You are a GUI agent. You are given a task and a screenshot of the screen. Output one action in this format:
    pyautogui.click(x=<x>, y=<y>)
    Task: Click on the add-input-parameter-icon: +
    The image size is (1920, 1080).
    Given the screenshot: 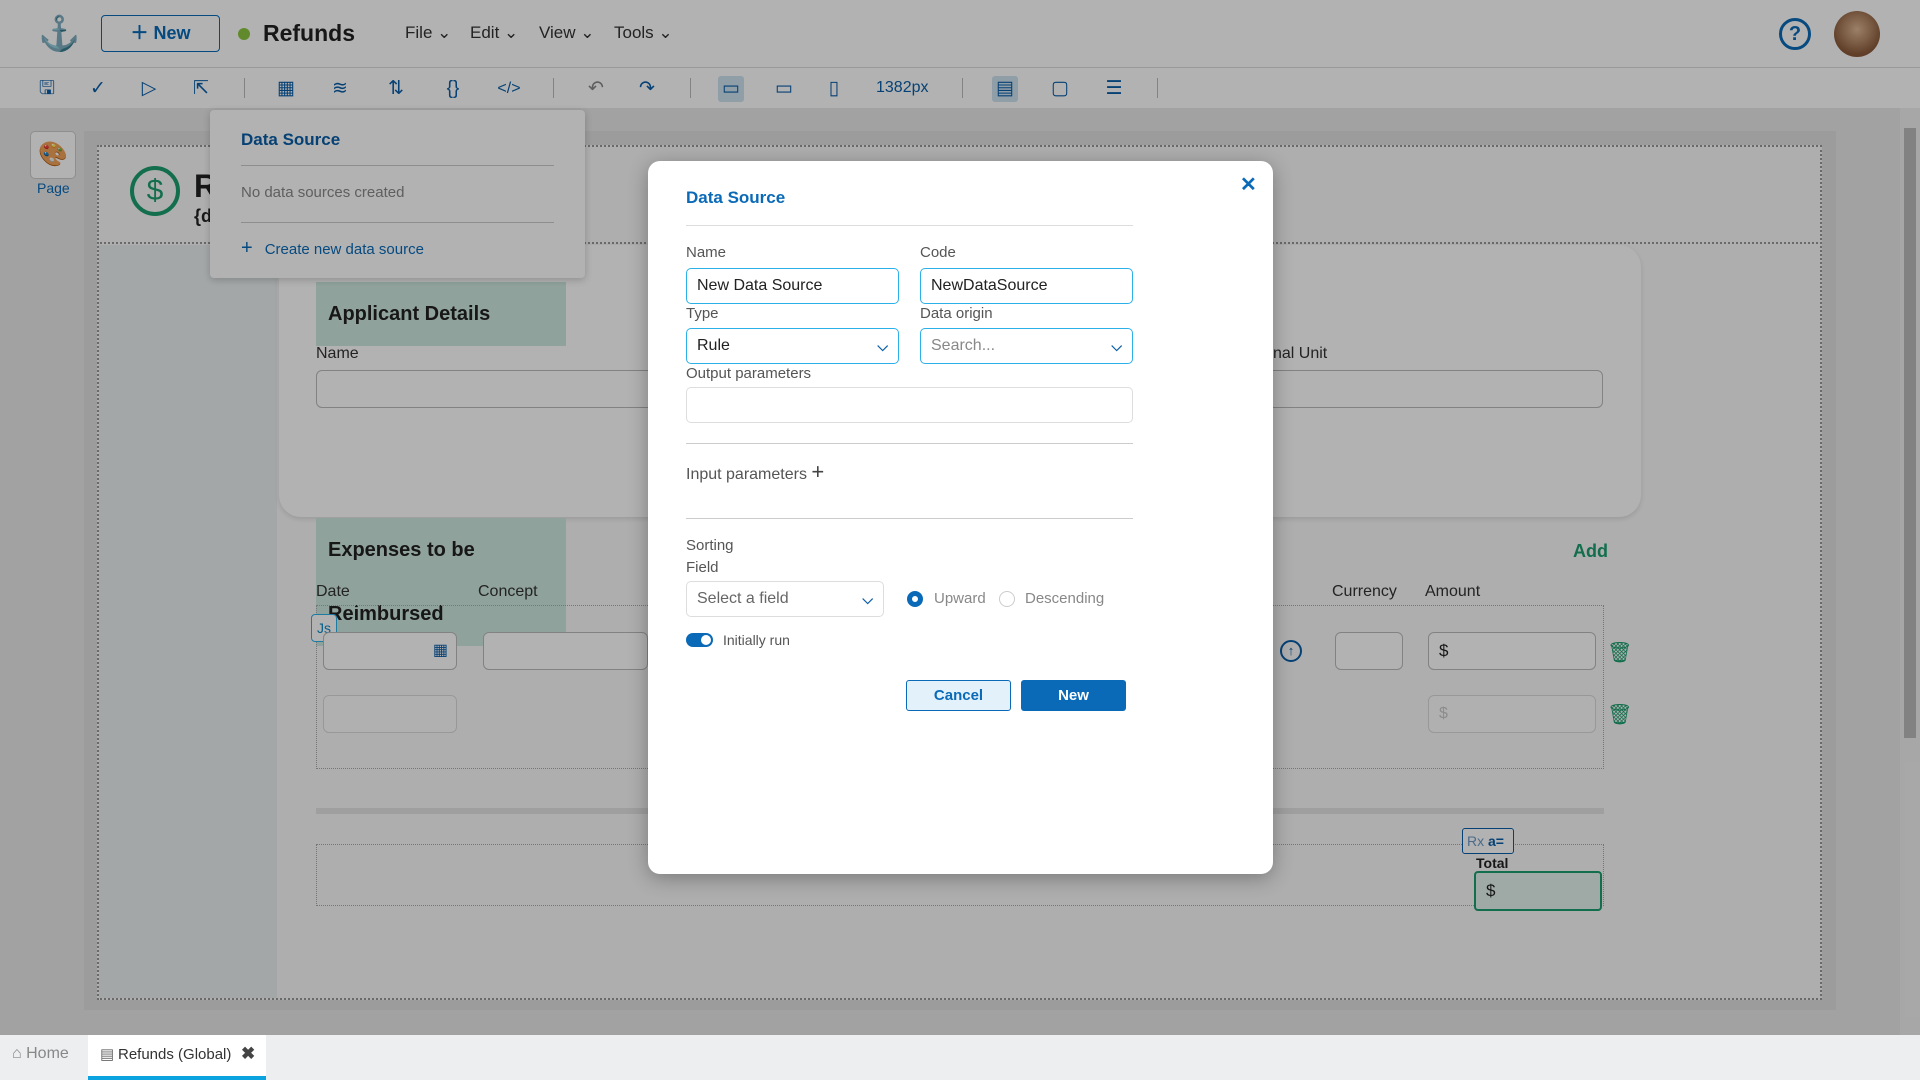 What is the action you would take?
    pyautogui.click(x=817, y=471)
    